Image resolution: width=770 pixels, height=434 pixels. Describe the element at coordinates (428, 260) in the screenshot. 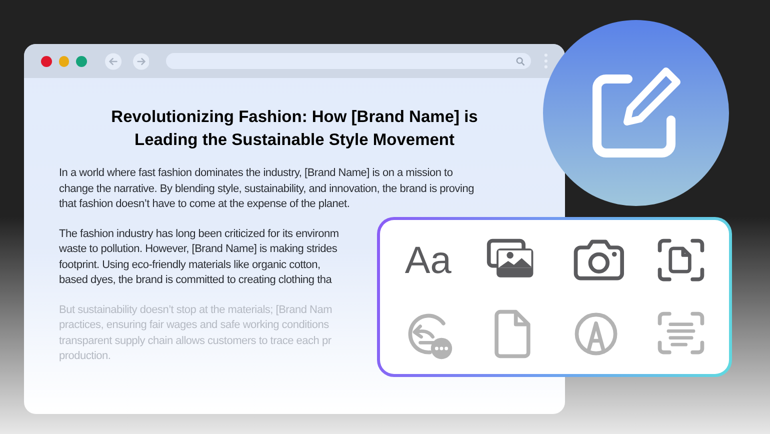

I see `text-tool: Aa` at that location.